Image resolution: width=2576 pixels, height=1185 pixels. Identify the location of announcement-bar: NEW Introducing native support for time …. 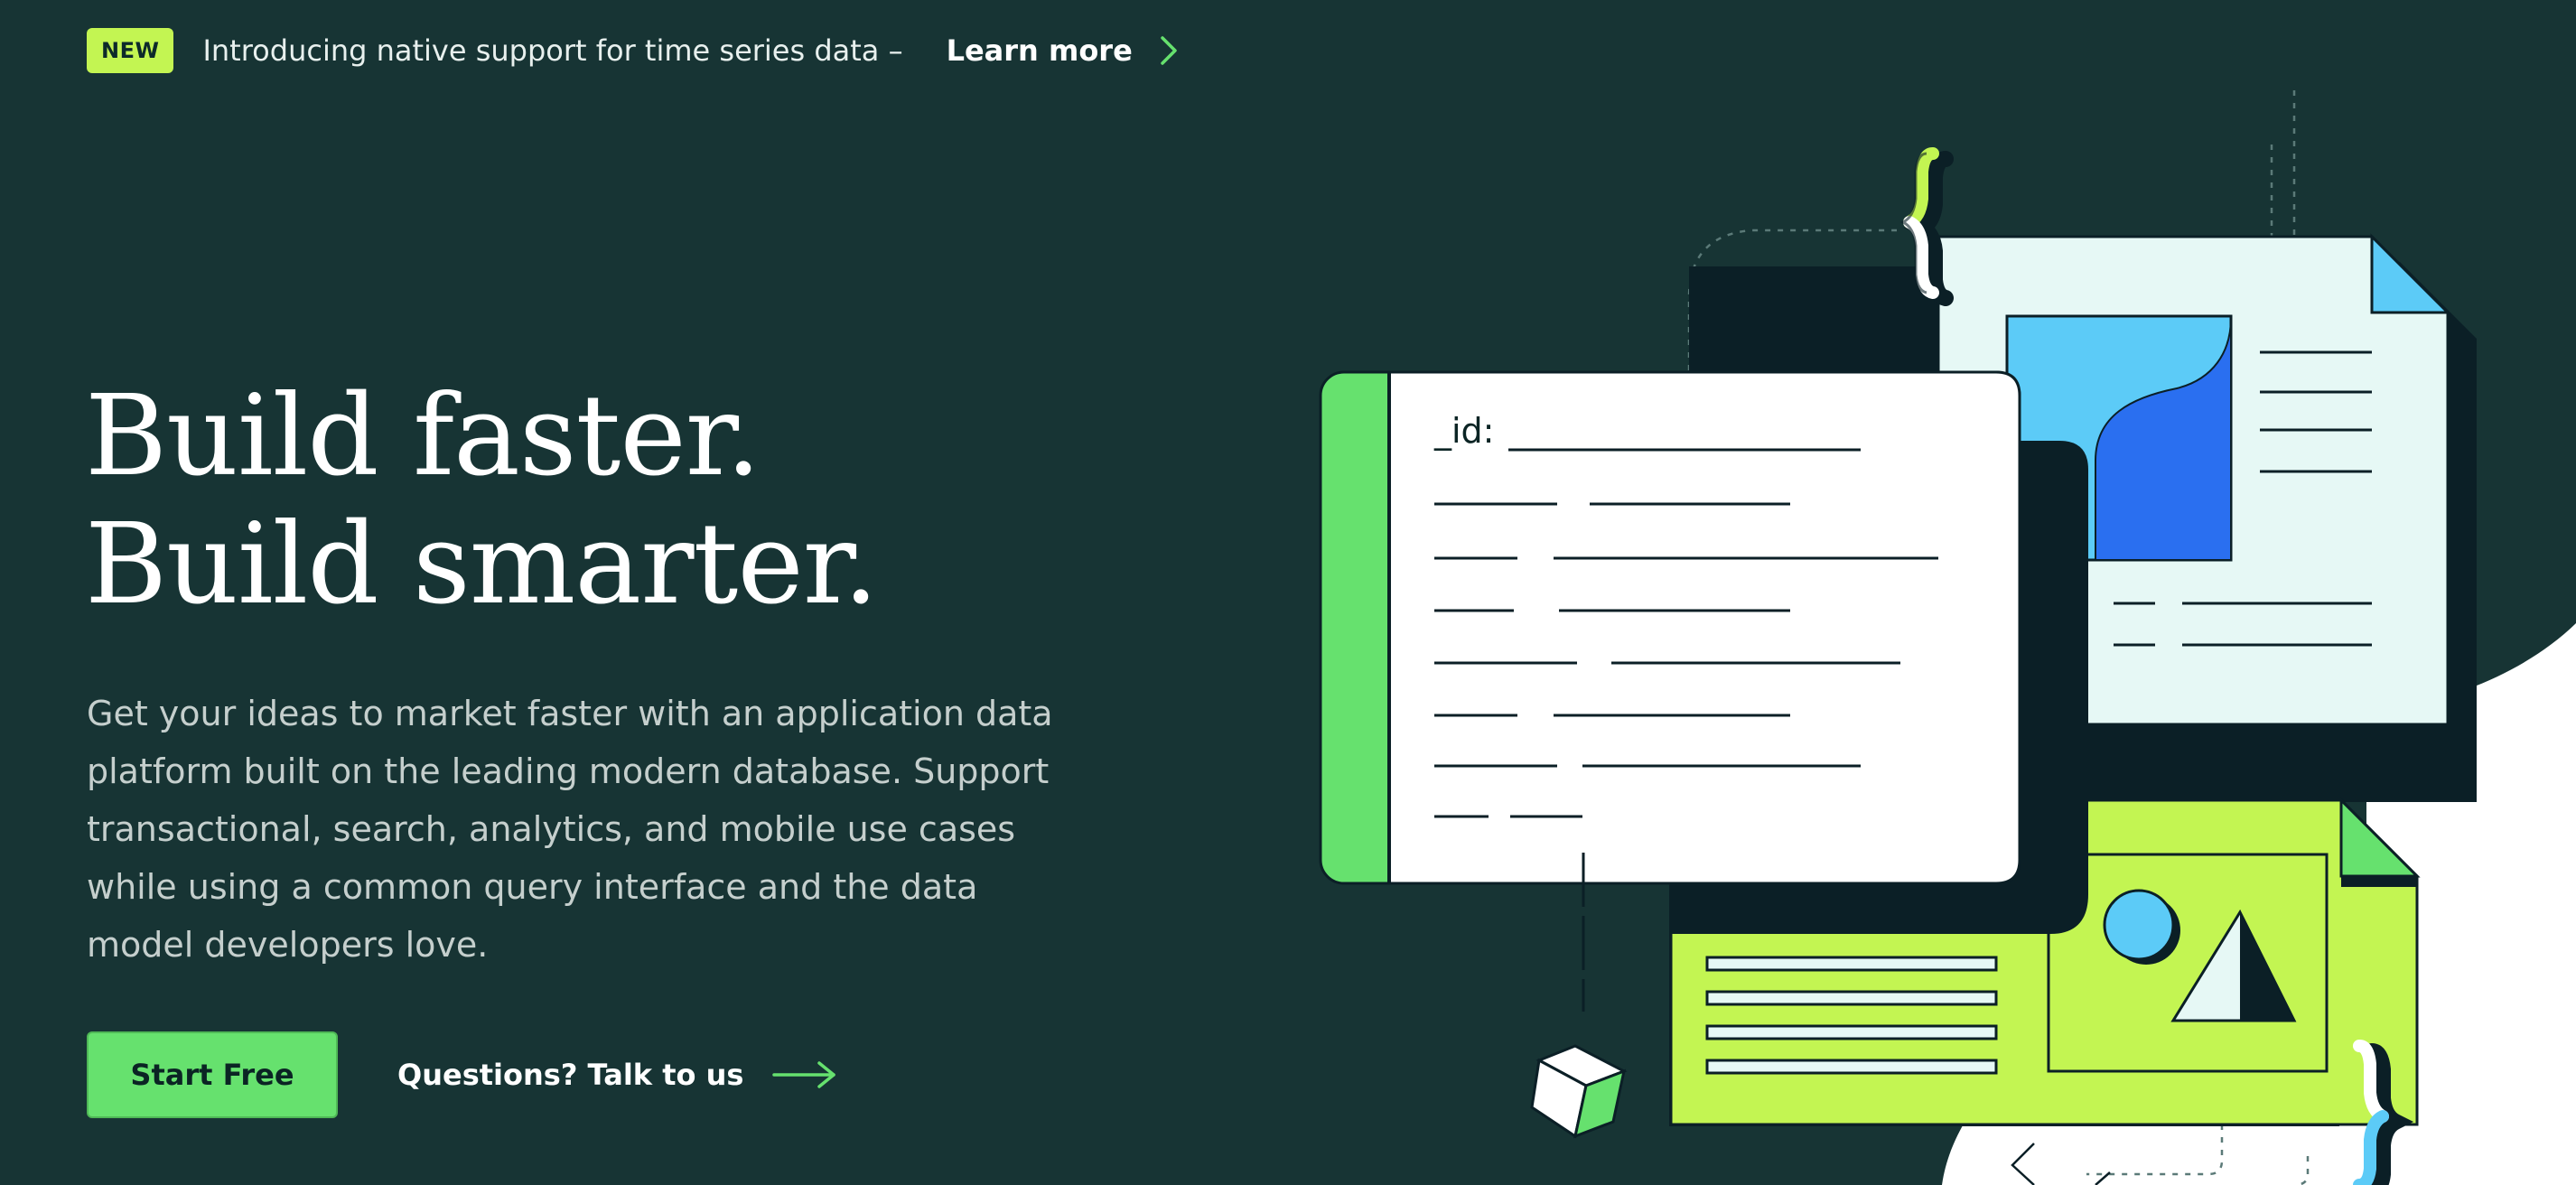
(632, 50).